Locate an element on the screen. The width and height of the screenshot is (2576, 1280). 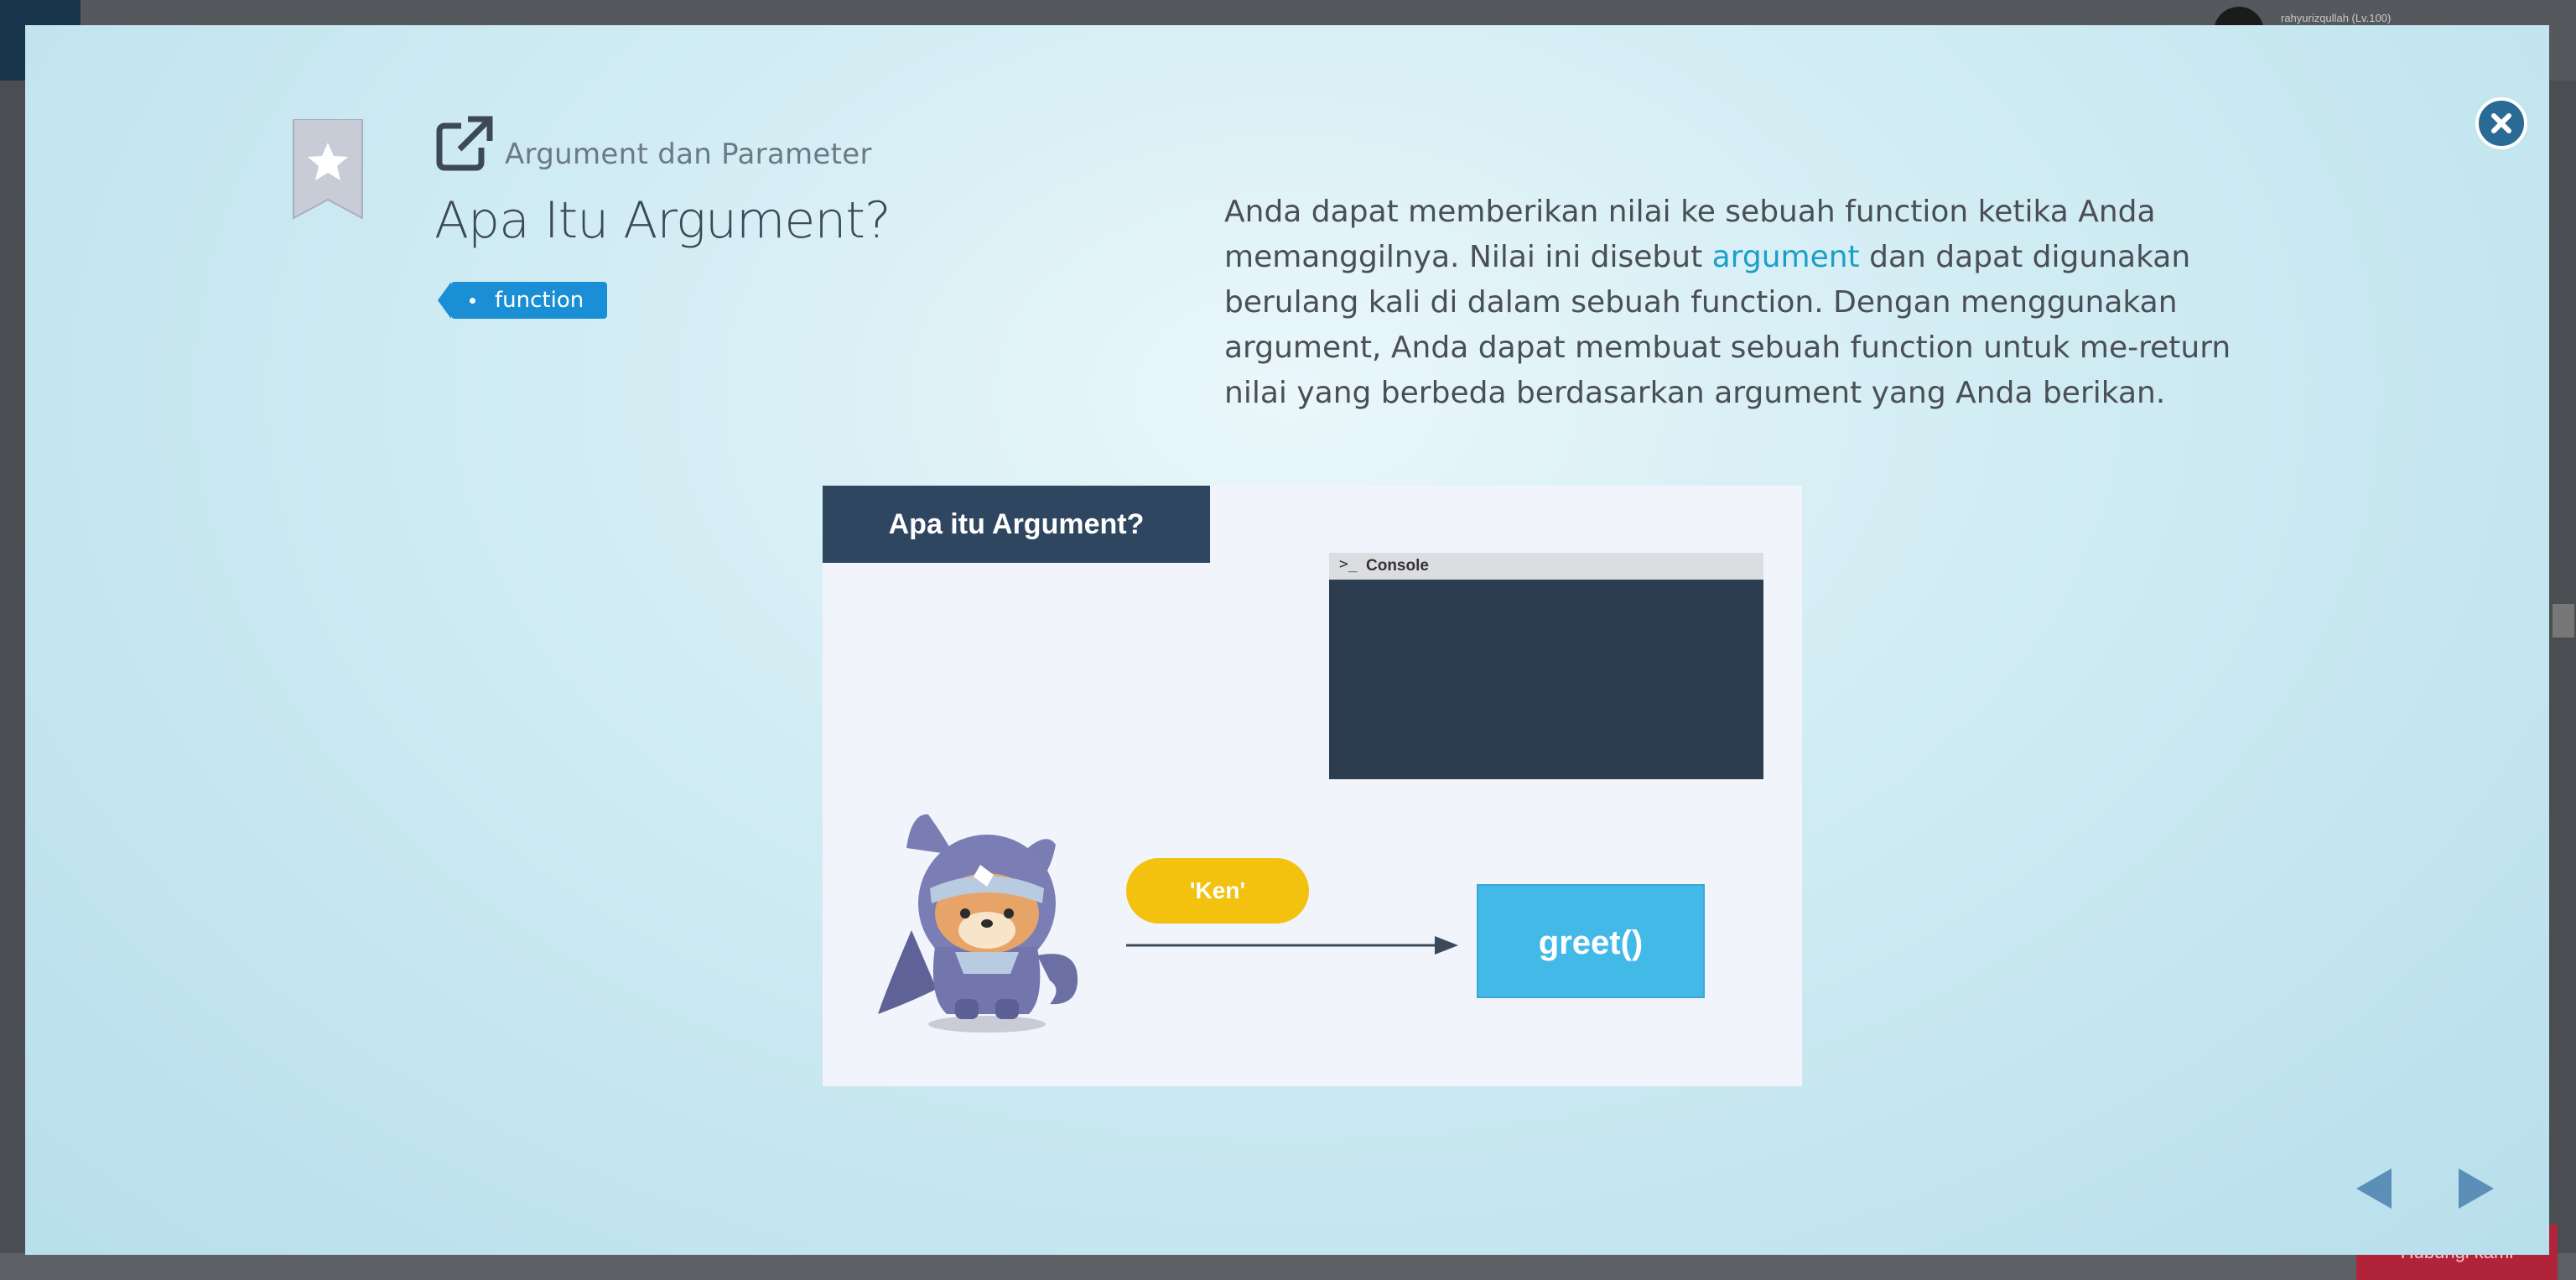
argument-keyword-link: argument is located at coordinates (1786, 257).